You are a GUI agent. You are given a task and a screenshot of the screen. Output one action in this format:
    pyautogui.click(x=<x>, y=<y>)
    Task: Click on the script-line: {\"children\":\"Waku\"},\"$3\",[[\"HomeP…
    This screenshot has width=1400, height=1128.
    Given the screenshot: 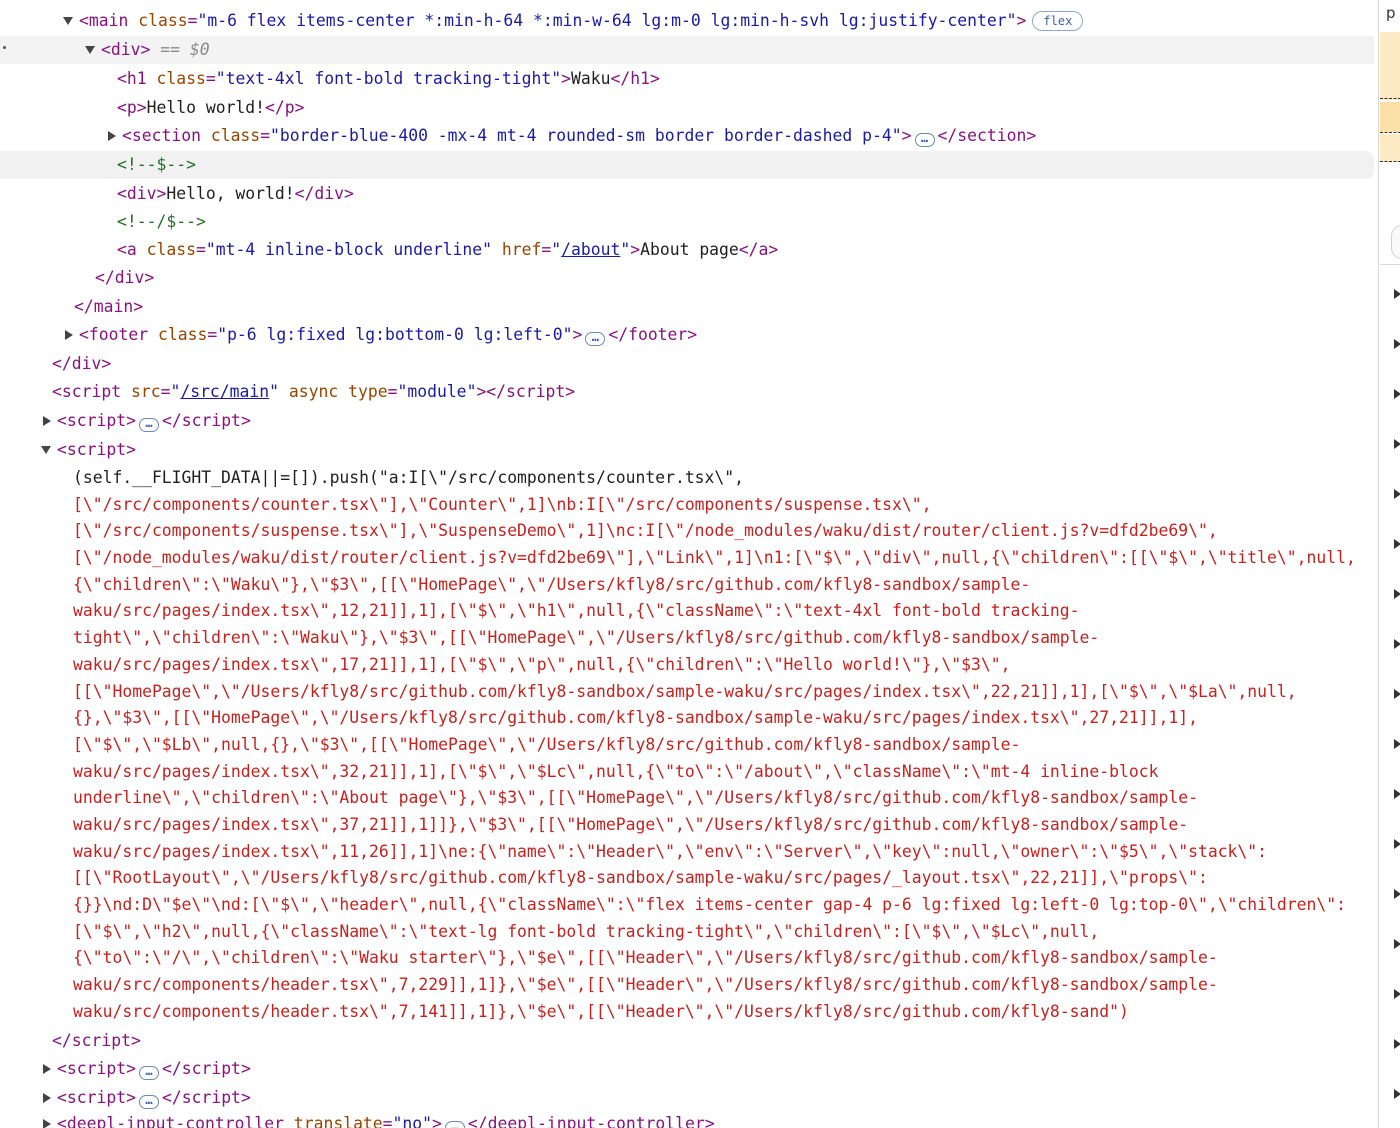 What is the action you would take?
    pyautogui.click(x=552, y=584)
    